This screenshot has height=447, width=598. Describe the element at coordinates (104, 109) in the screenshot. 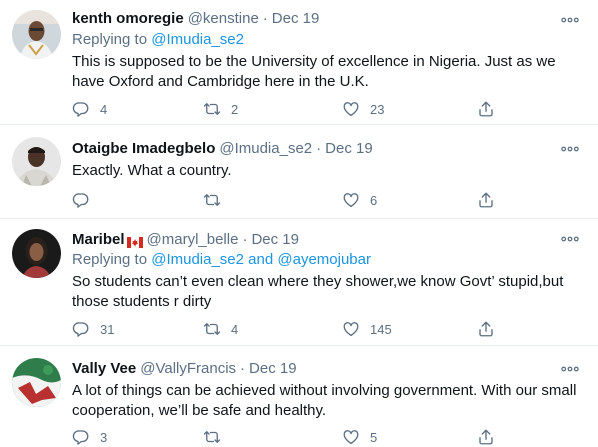

I see `reply-count: 4` at that location.